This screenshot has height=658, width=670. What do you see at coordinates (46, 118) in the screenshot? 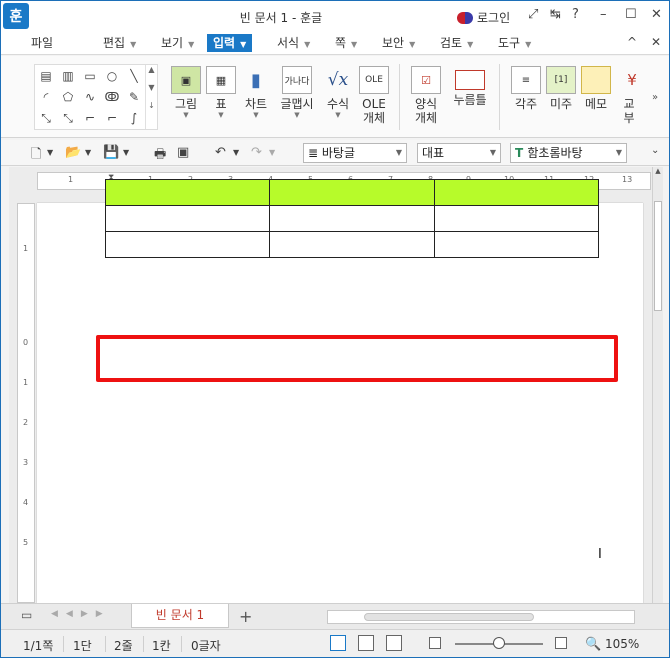
I see `connector-icon: ⤡` at bounding box center [46, 118].